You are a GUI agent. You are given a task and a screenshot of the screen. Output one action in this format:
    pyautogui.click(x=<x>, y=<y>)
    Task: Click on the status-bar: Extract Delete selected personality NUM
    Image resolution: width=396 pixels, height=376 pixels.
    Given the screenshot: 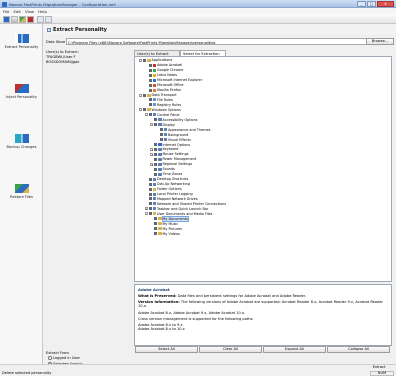 What is the action you would take?
    pyautogui.click(x=198, y=370)
    